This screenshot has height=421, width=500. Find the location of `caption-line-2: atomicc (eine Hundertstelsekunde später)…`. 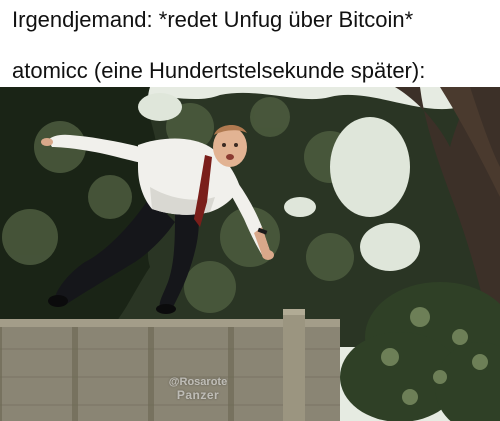

caption-line-2: atomicc (eine Hundertstelsekunde später)… is located at coordinates (219, 70).